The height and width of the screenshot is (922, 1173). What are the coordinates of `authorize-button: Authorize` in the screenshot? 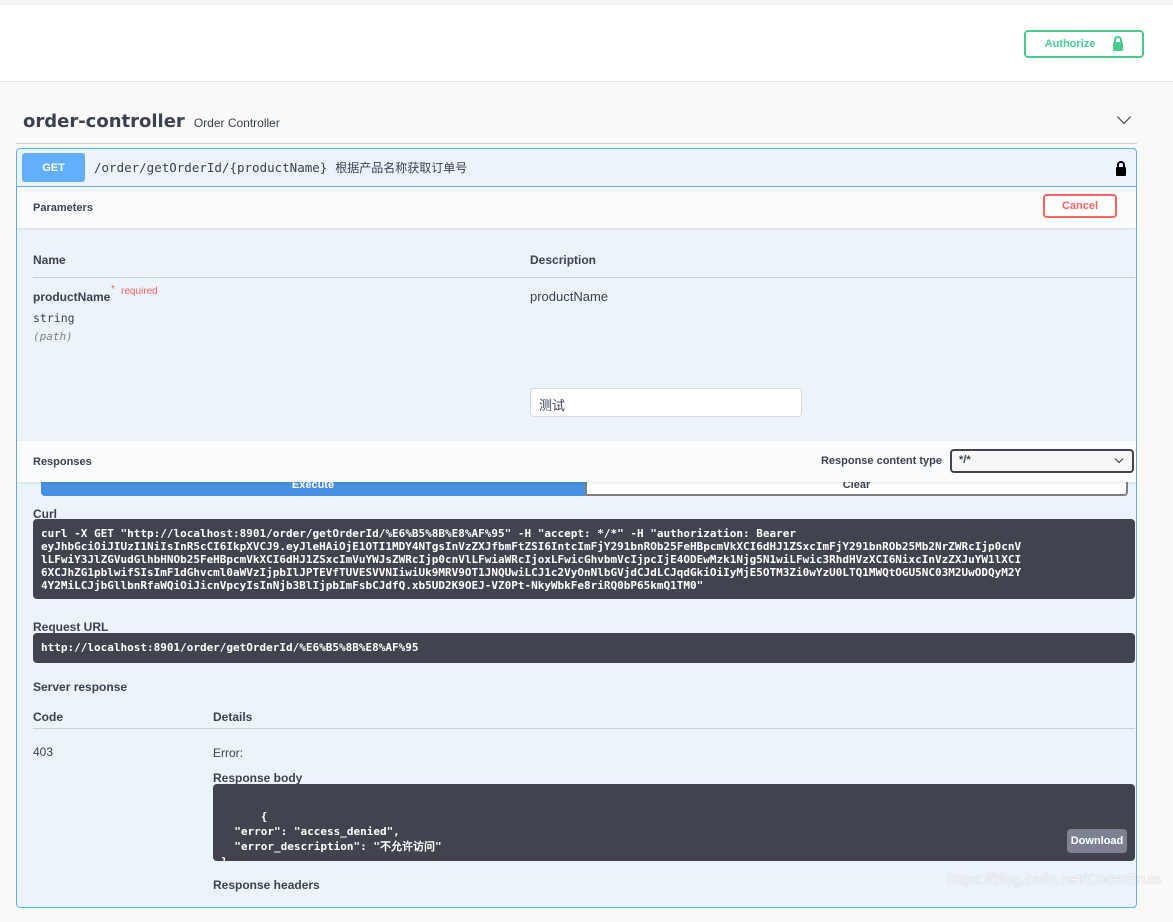 It's located at (1084, 44).